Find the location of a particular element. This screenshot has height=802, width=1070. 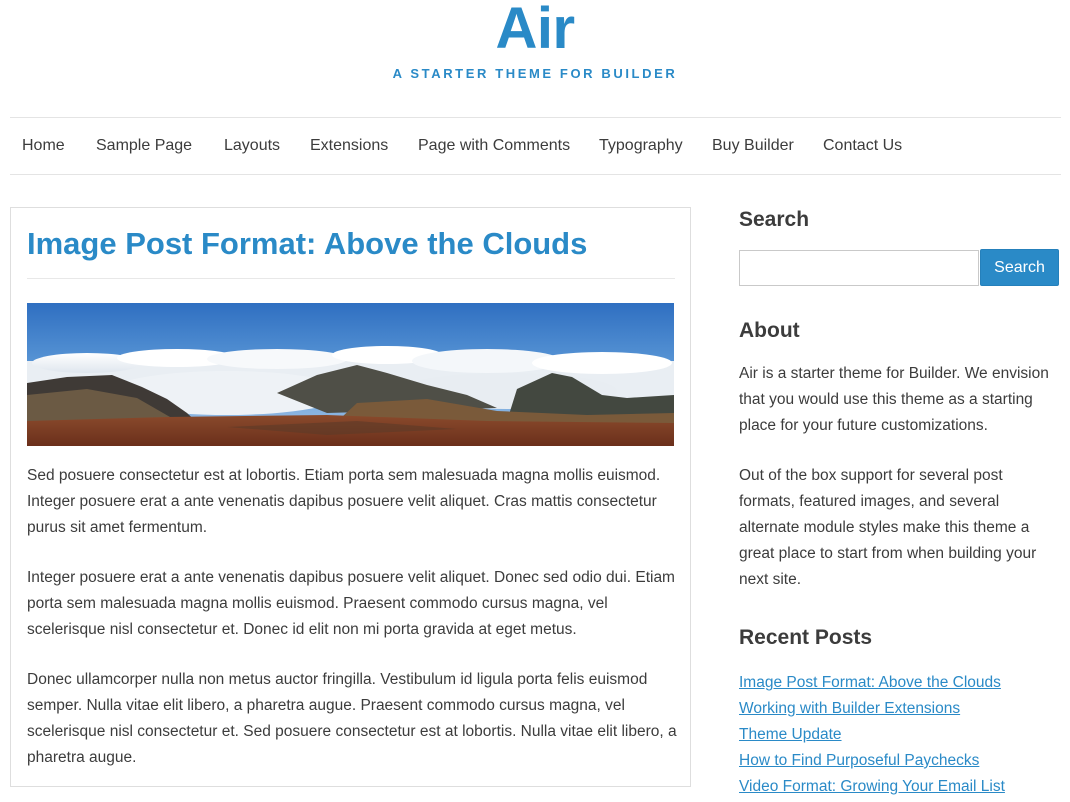

list-item: Working with Builder Extensions is located at coordinates (900, 709).